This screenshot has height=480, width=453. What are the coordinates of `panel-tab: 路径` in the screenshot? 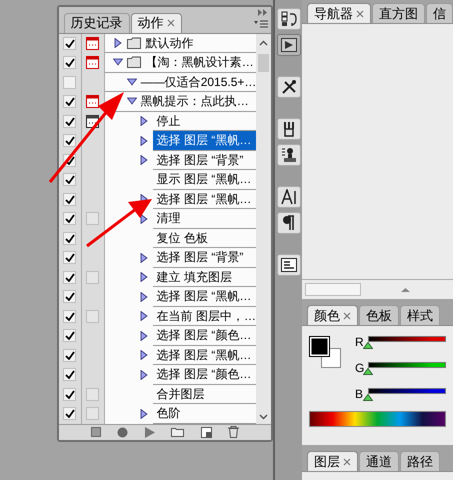 It's located at (420, 461).